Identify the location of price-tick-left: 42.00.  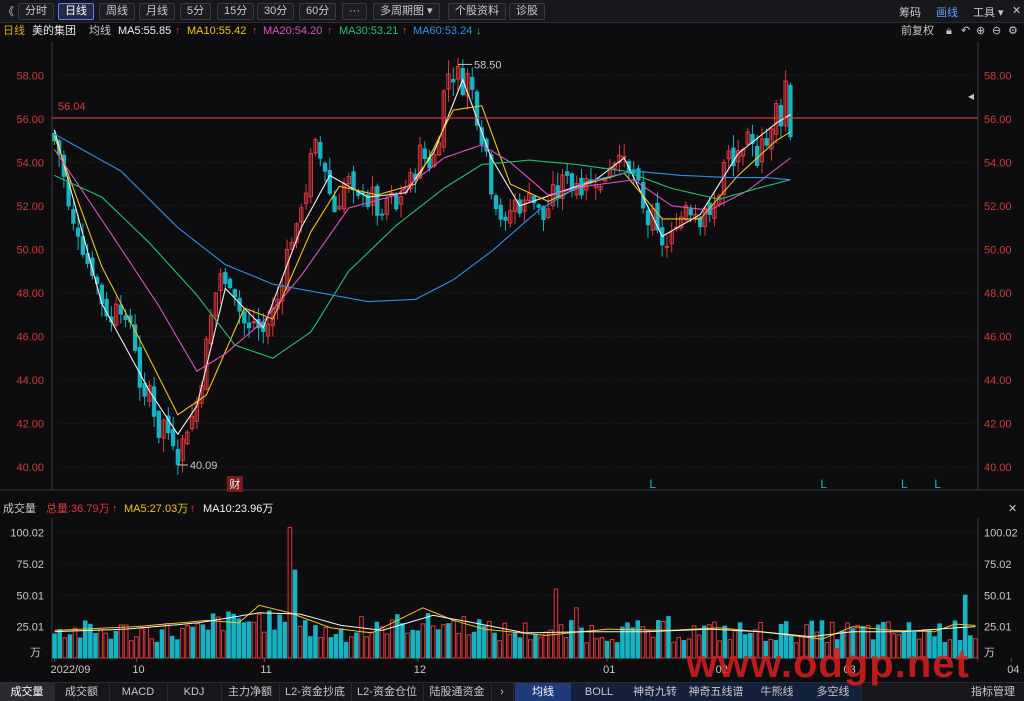
(30, 424).